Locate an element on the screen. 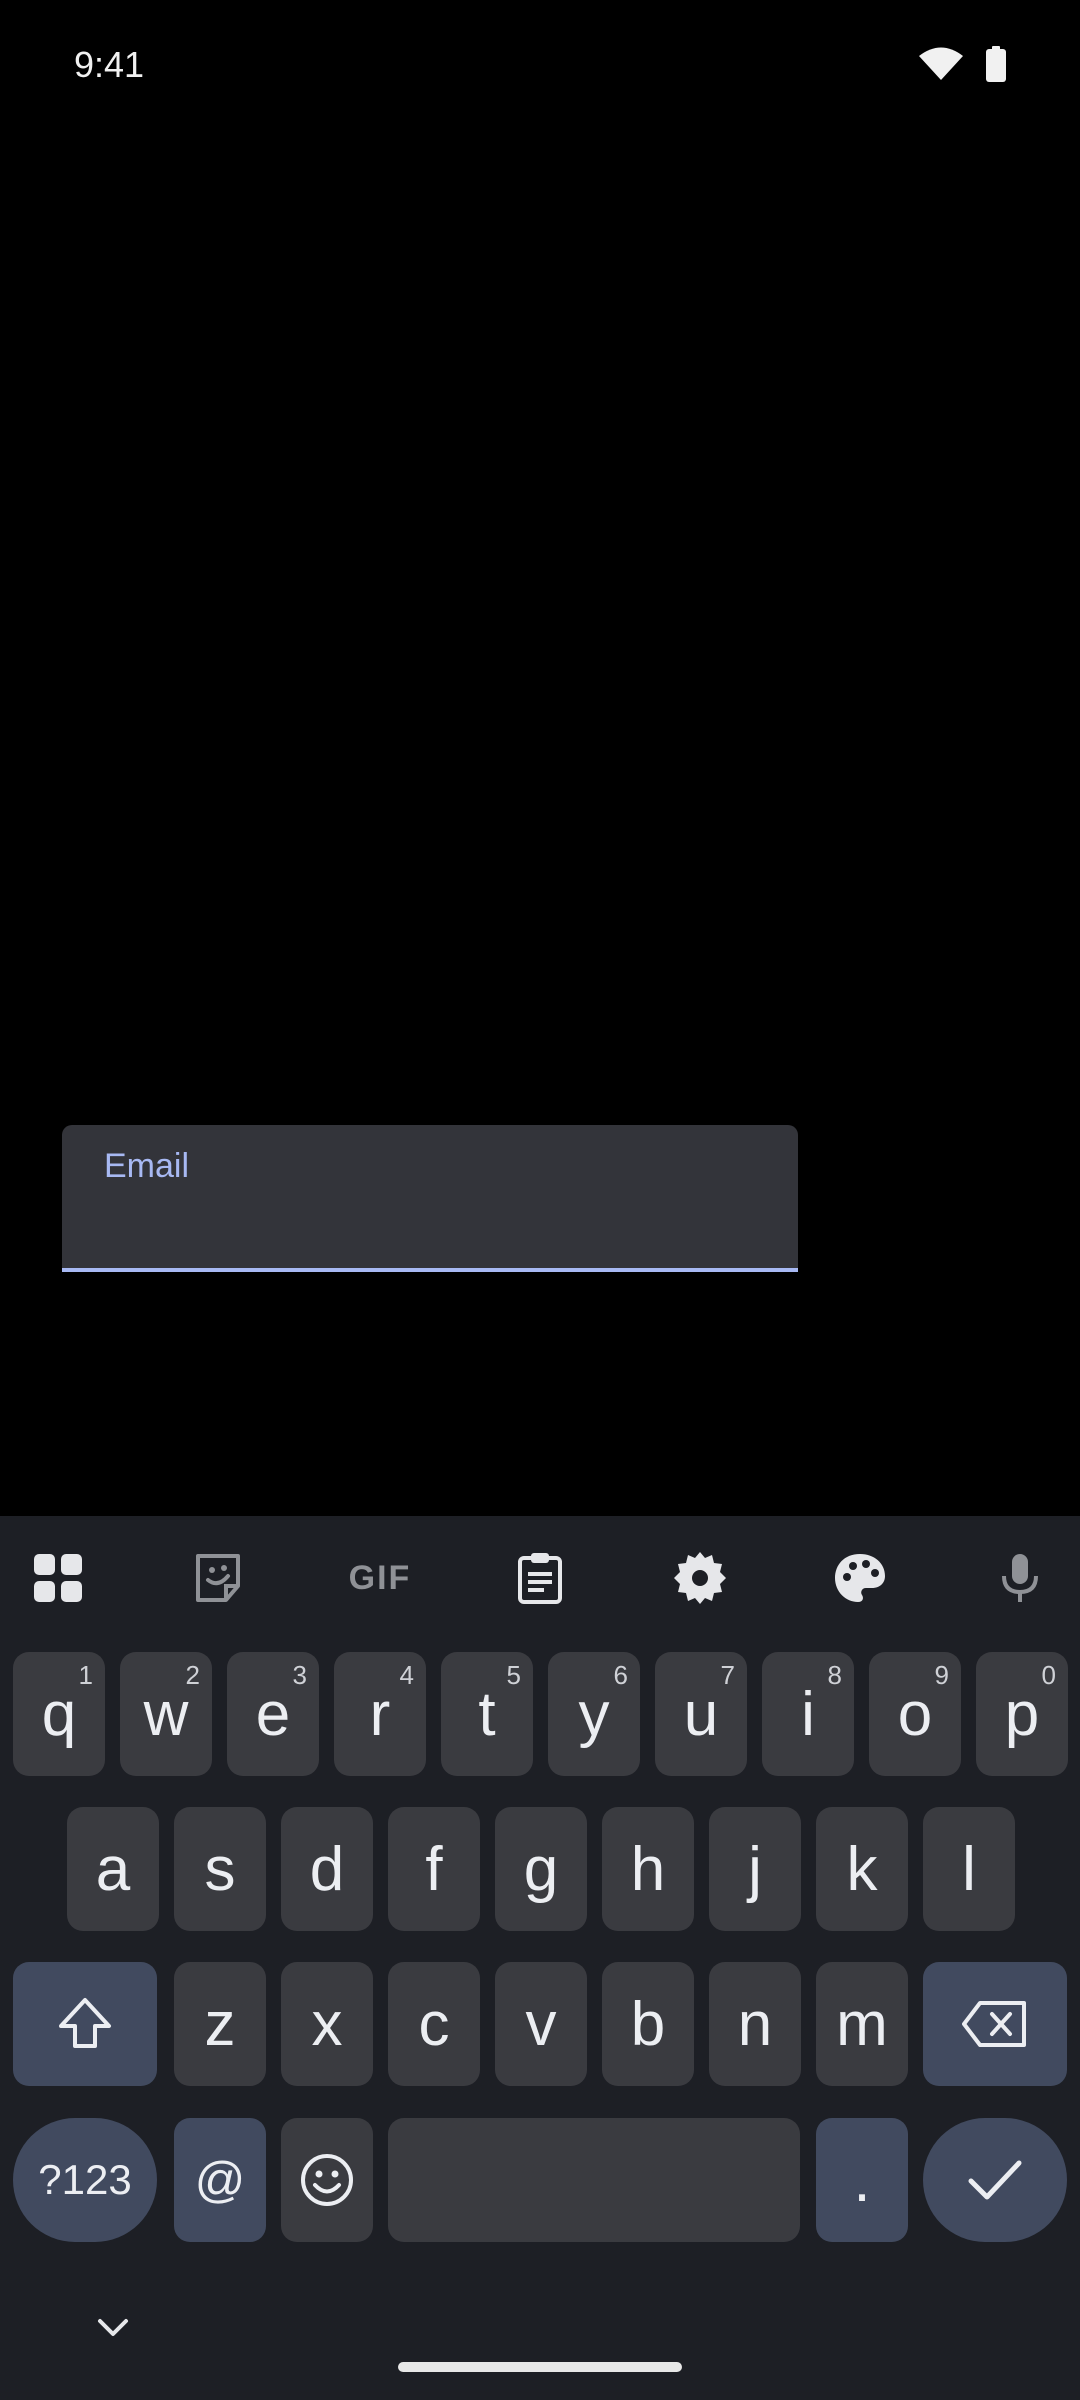 The image size is (1080, 2400). key-label: d is located at coordinates (327, 1869).